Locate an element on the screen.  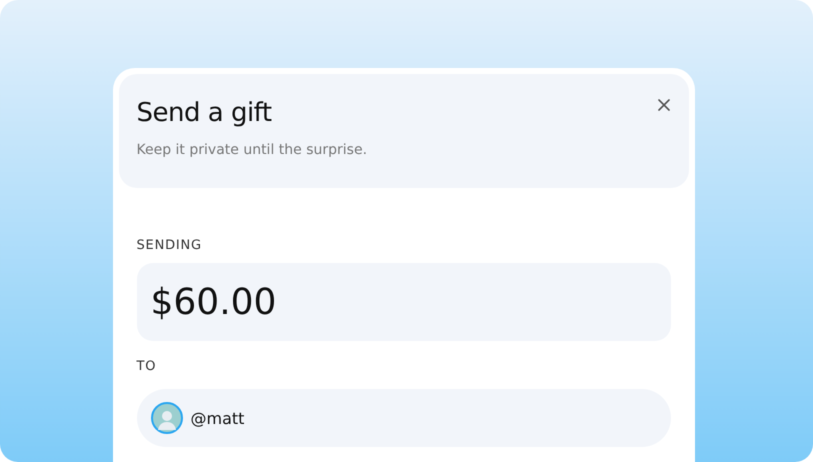
recipient-field: @matt is located at coordinates (403, 418).